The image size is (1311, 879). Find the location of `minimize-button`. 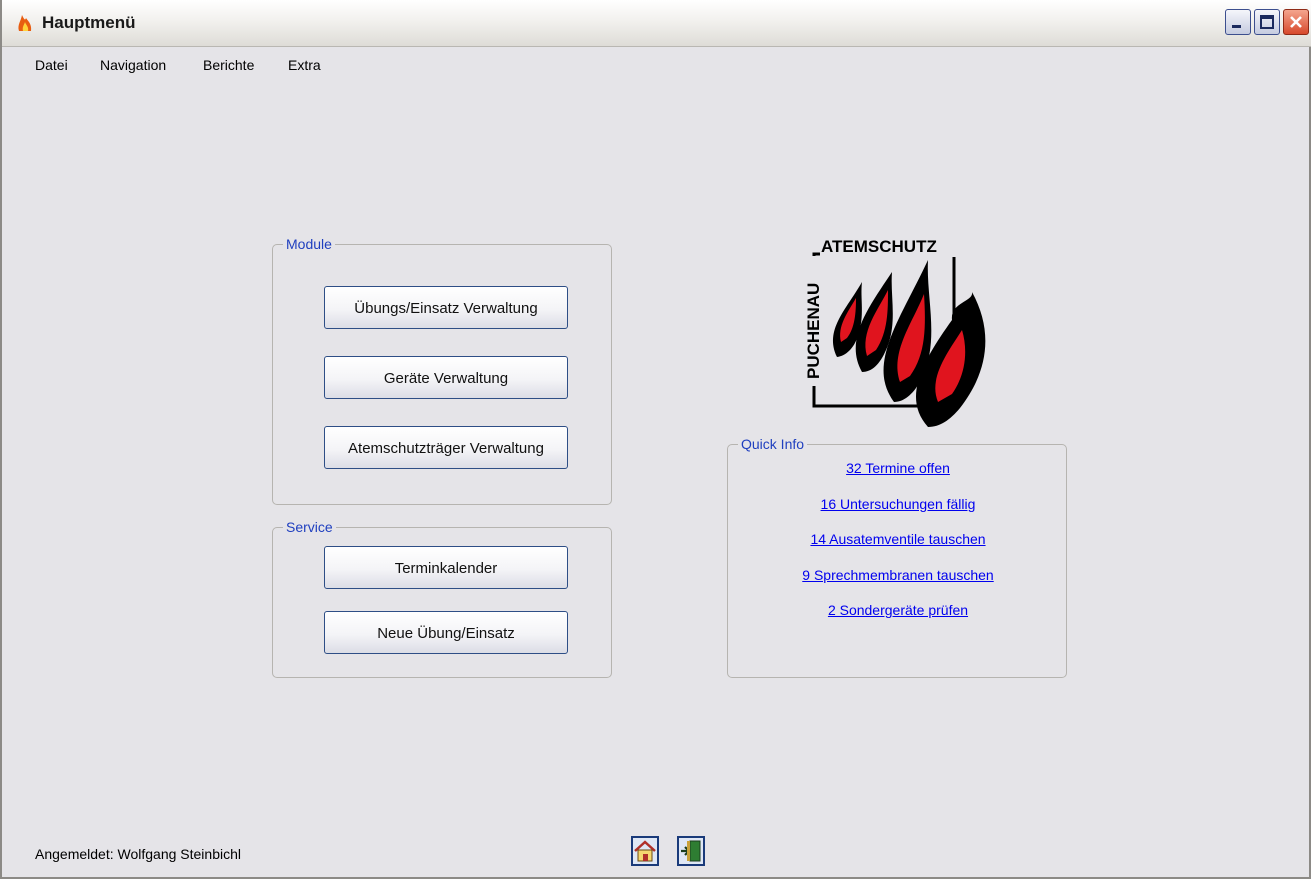

minimize-button is located at coordinates (1238, 22).